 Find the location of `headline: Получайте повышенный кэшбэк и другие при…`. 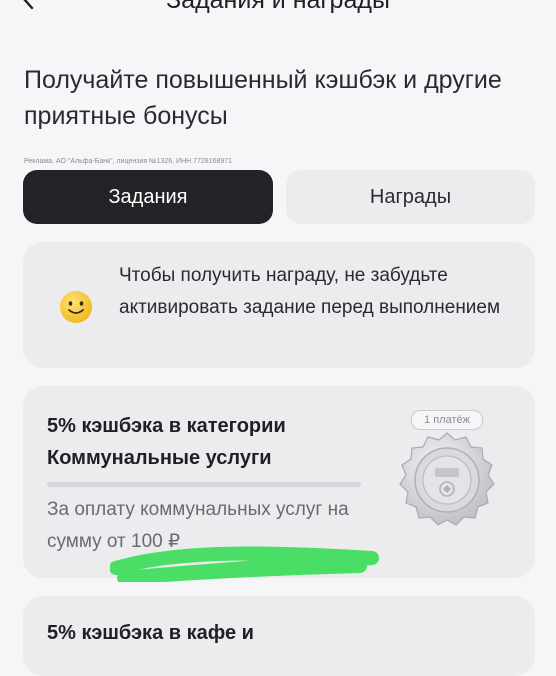

headline: Получайте повышенный кэшбэк и другие при… is located at coordinates (263, 98).